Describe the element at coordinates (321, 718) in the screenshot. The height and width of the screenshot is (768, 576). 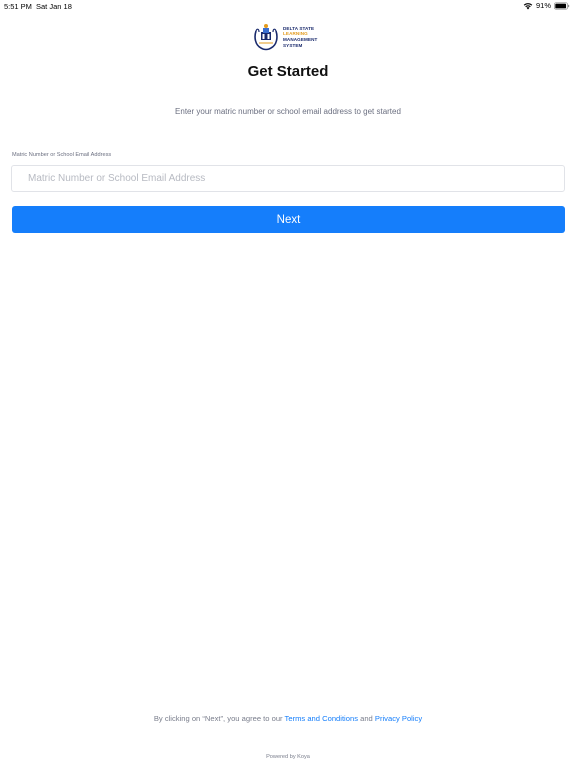
I see `terms-and-conditions-link: Terms and Conditions` at that location.